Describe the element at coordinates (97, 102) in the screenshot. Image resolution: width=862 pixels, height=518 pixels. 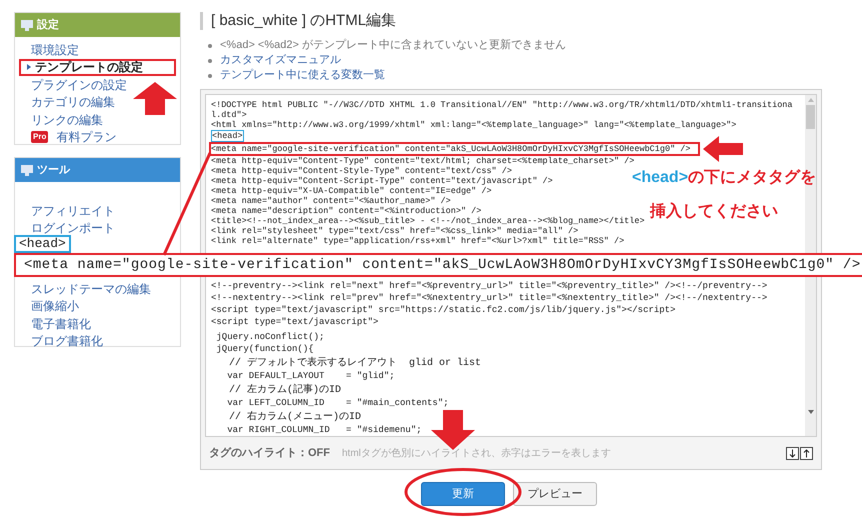
I see `sidebar-item: カテゴリの編集` at that location.